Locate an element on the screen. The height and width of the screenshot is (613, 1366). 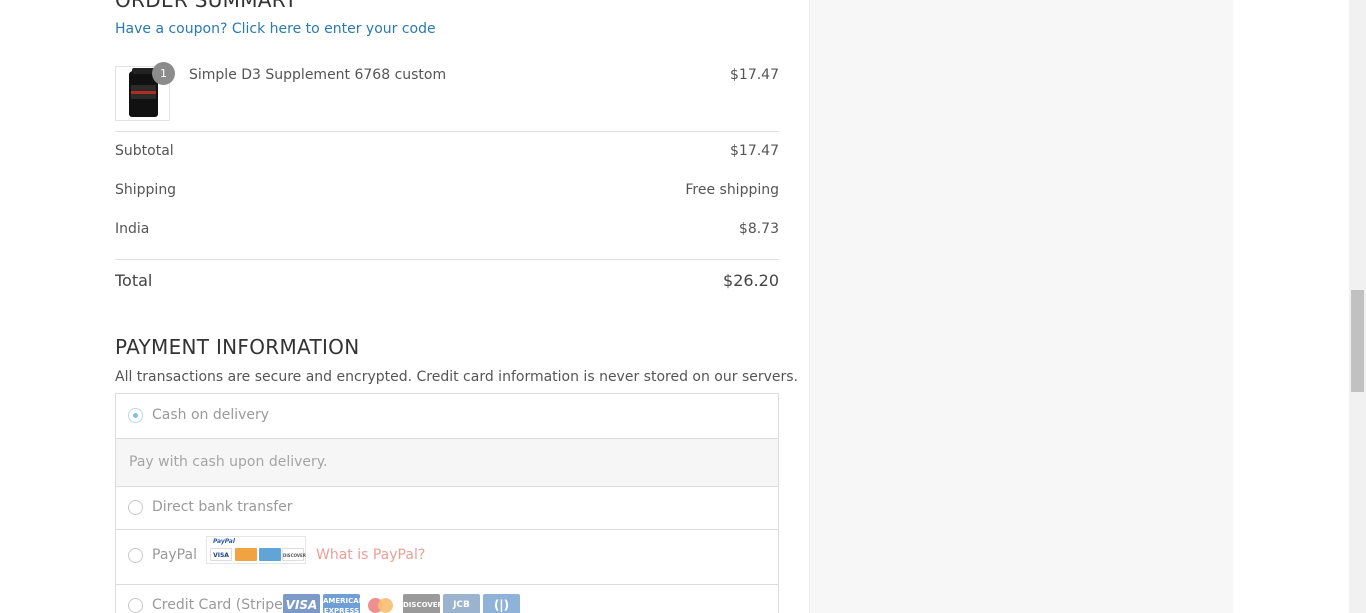
visa-mini-icon: VISA is located at coordinates (221, 554).